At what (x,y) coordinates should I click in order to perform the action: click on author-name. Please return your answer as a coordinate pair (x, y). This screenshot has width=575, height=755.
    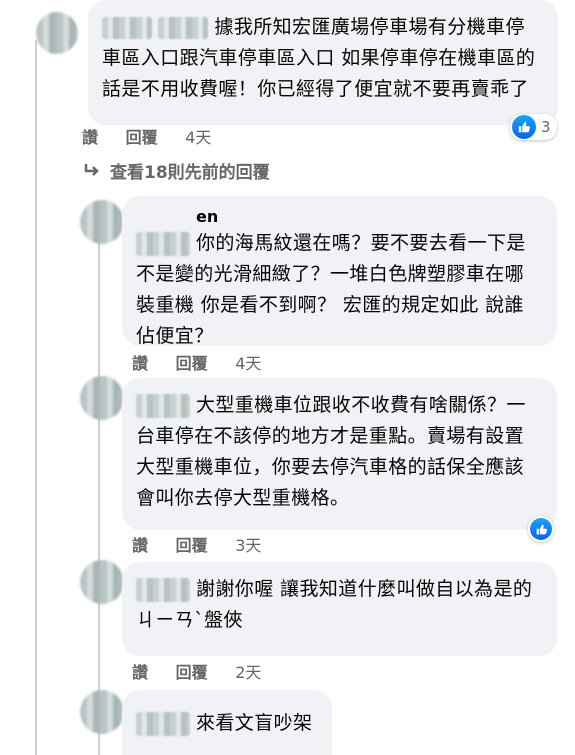
    Looking at the image, I should click on (127, 27).